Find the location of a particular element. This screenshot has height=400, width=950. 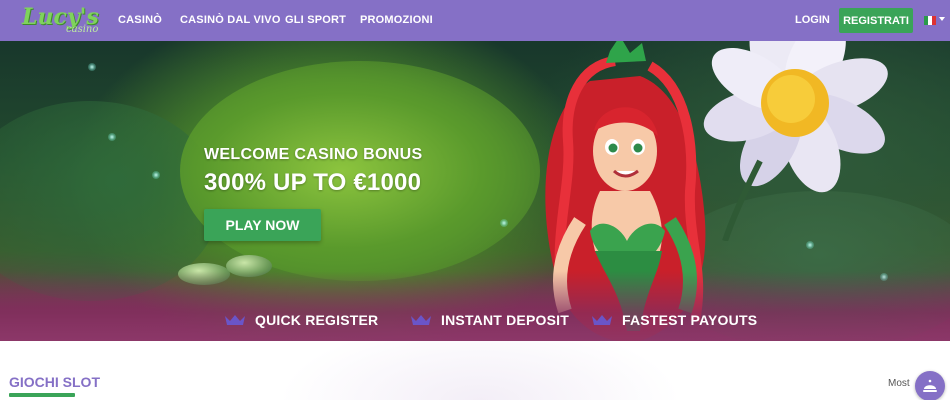

register-button: REGISTRATI is located at coordinates (876, 20).